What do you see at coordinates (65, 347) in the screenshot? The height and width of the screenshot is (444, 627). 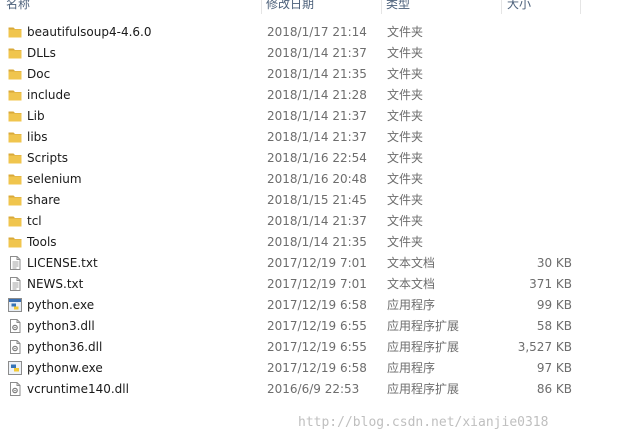 I see `file-name: python36.dll` at bounding box center [65, 347].